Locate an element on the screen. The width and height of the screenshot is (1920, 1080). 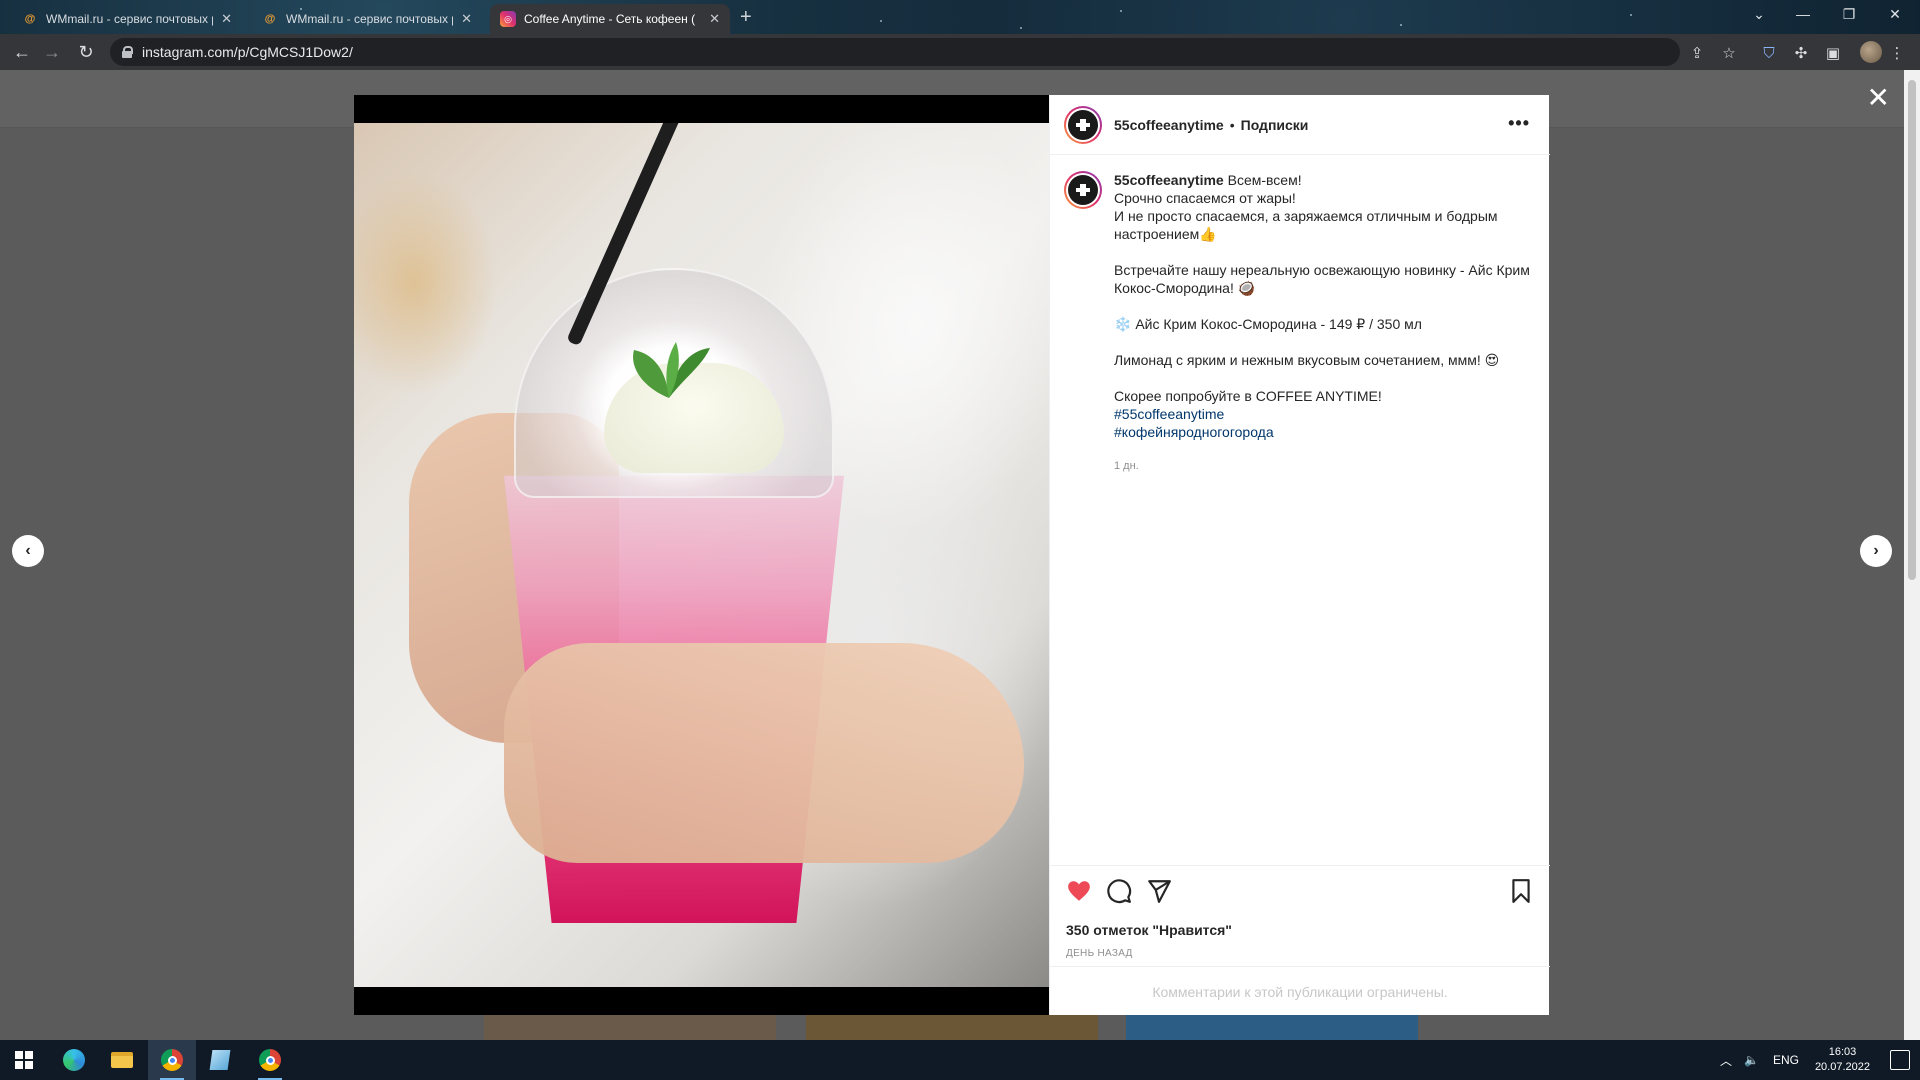
prev-post-button: ‹ is located at coordinates (28, 551).